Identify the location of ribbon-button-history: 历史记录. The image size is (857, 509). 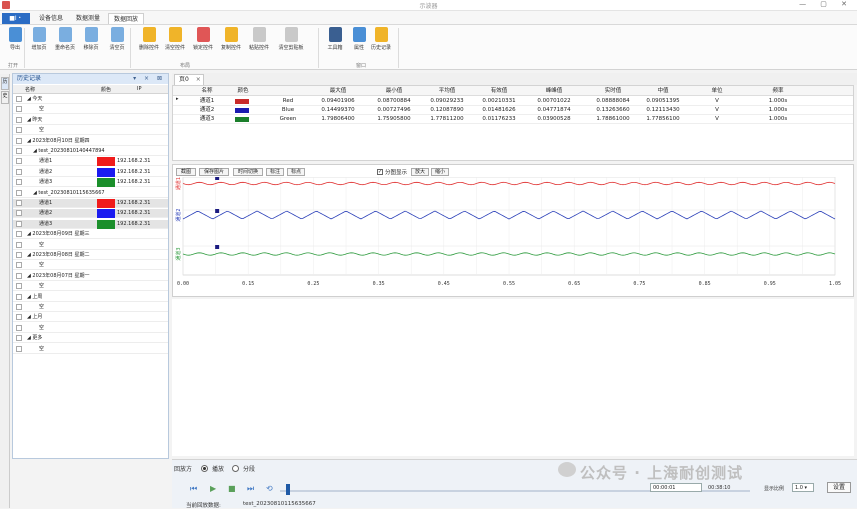
(381, 39).